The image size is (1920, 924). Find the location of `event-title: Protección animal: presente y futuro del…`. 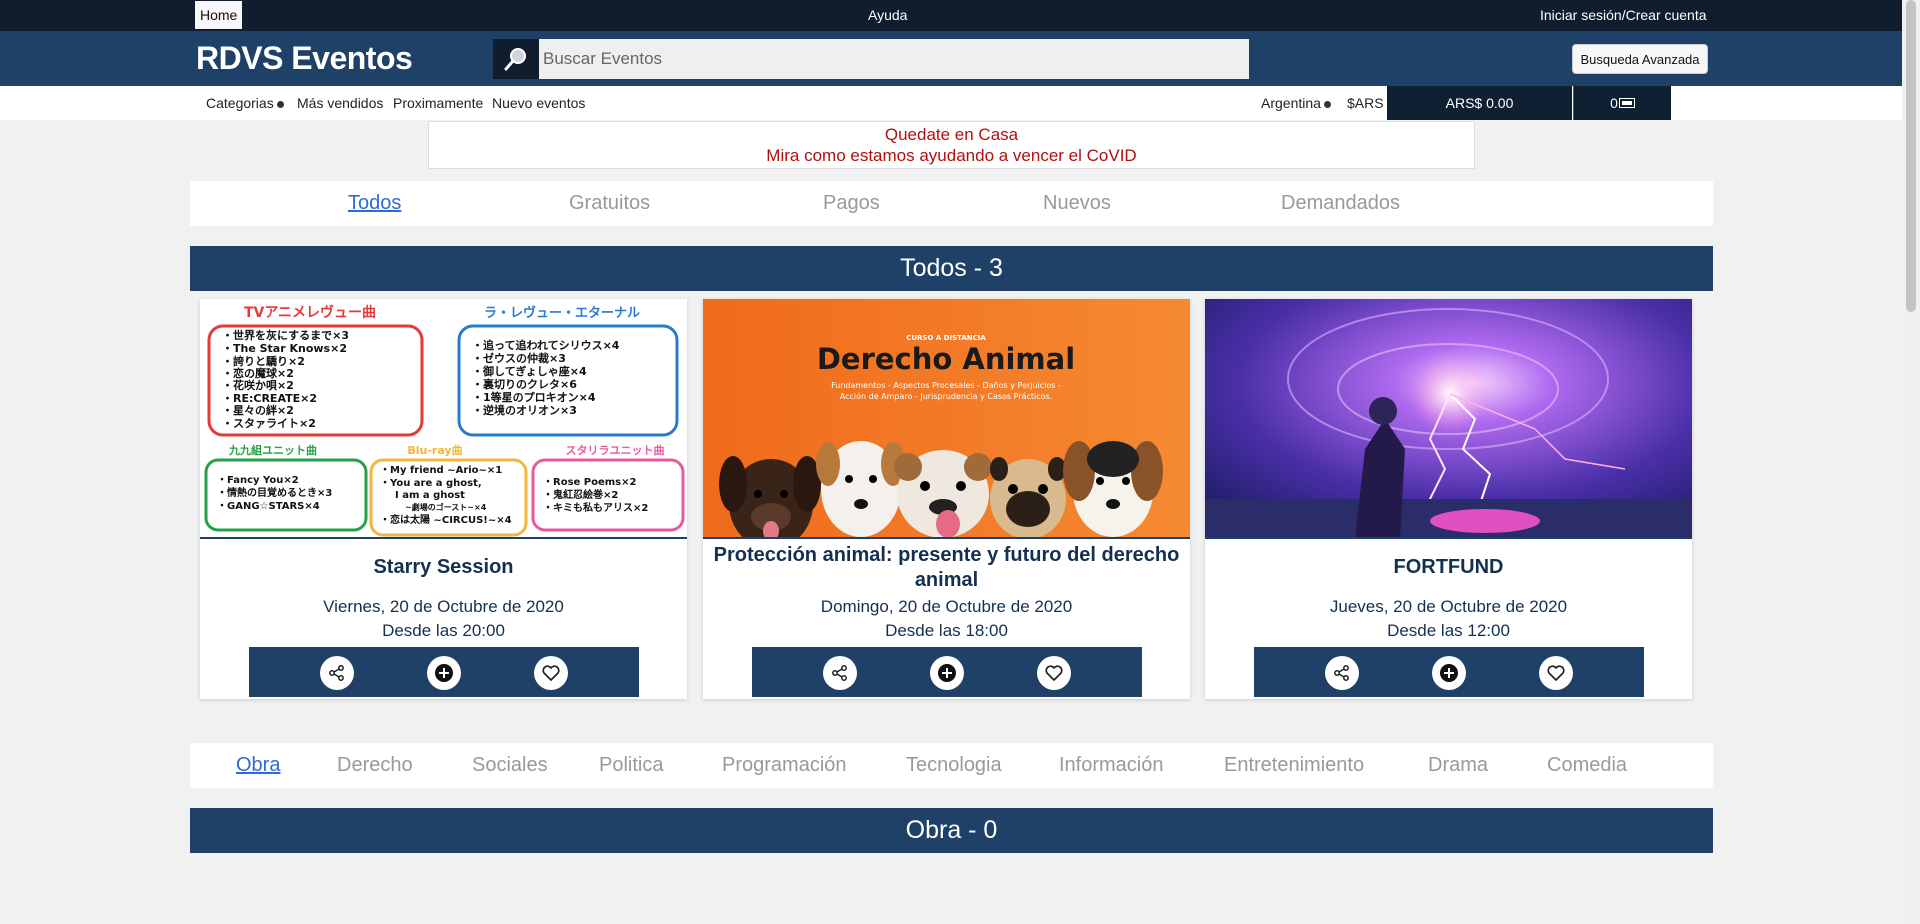

event-title: Protección animal: presente y futuro del… is located at coordinates (946, 568).